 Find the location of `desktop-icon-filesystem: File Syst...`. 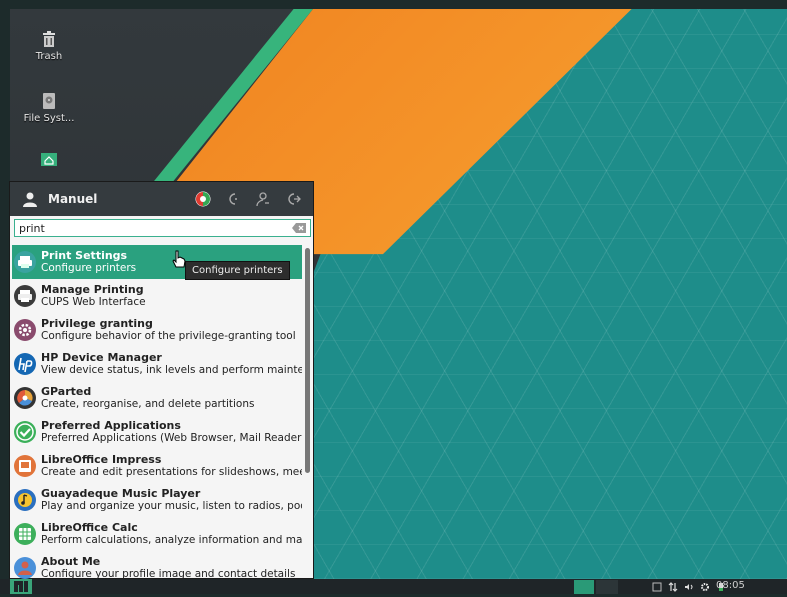

desktop-icon-filesystem: File Syst... is located at coordinates (49, 108).